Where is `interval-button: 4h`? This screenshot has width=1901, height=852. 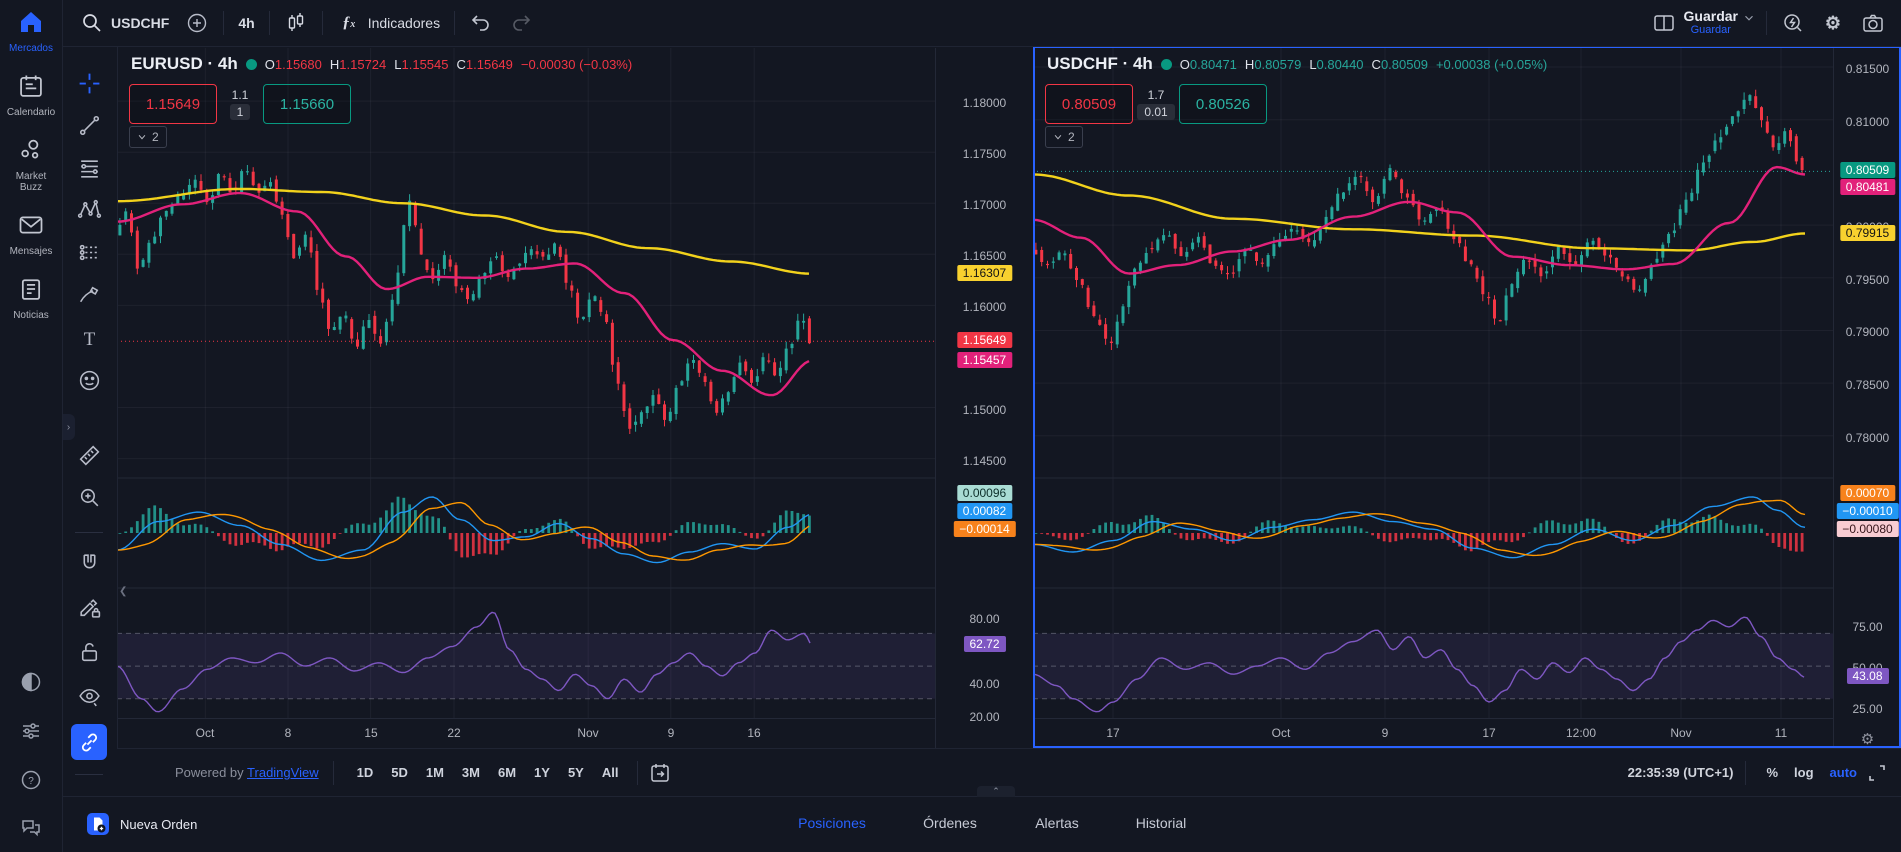
interval-button: 4h is located at coordinates (246, 23).